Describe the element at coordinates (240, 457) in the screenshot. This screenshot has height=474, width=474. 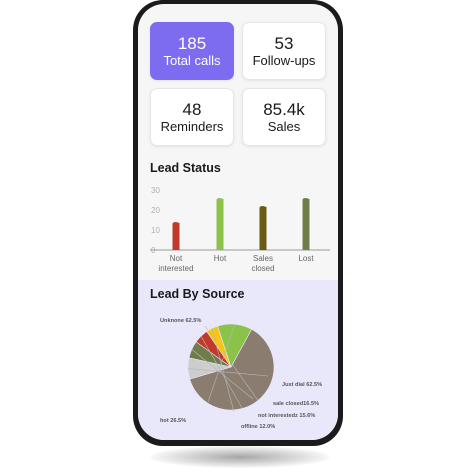
I see `phone-shadow` at that location.